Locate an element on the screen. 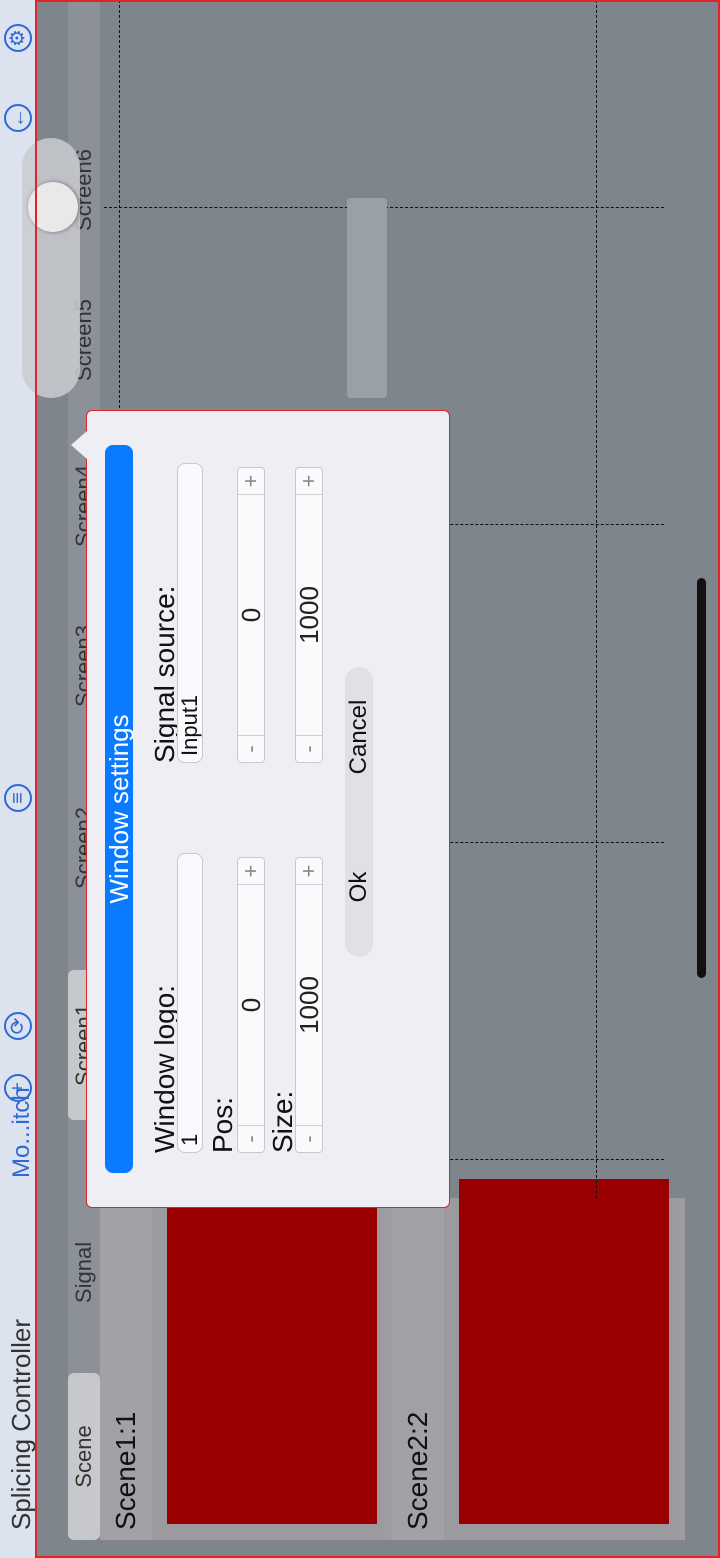 This screenshot has width=720, height=1558. zoom-slider-thumb is located at coordinates (53, 207).